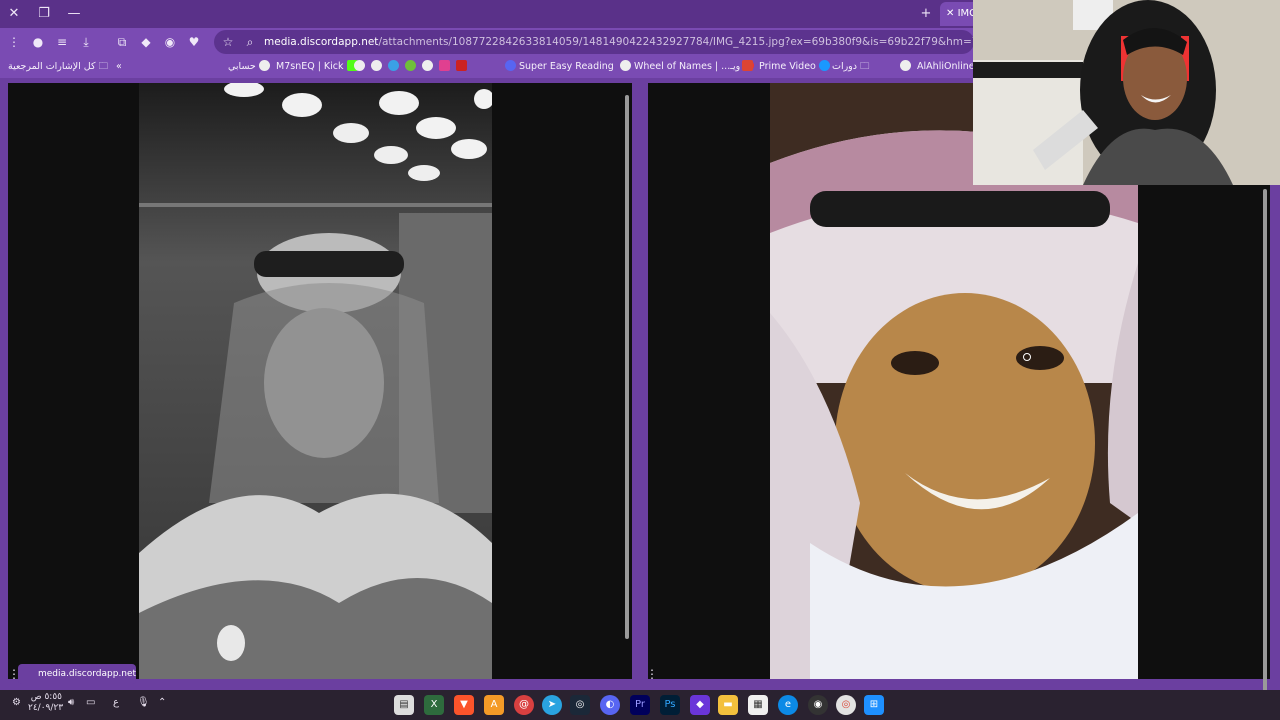 The width and height of the screenshot is (1280, 720). Describe the element at coordinates (250, 67) in the screenshot. I see `bookmark-item: حسابي` at that location.